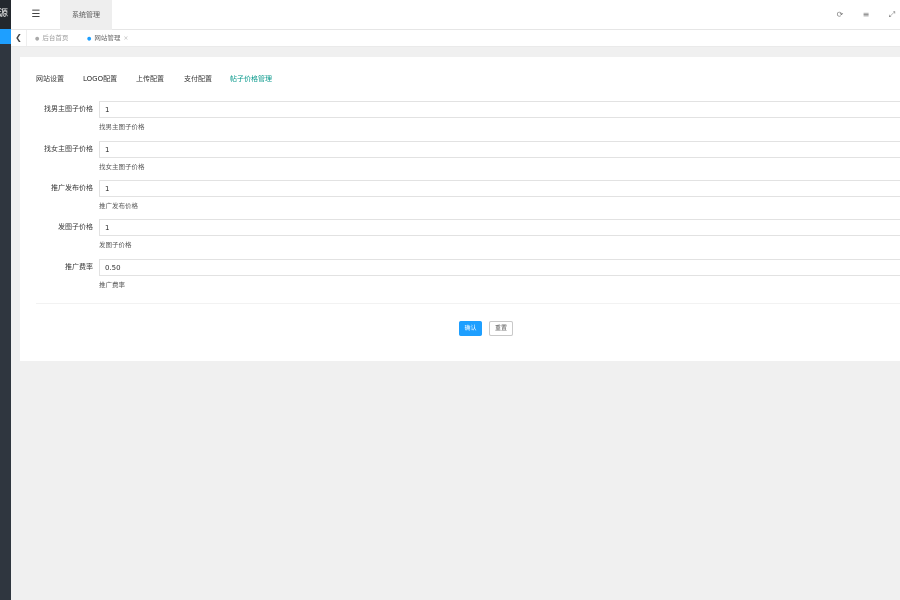 The height and width of the screenshot is (600, 900). What do you see at coordinates (499, 149) in the screenshot?
I see `female-post-price-input` at bounding box center [499, 149].